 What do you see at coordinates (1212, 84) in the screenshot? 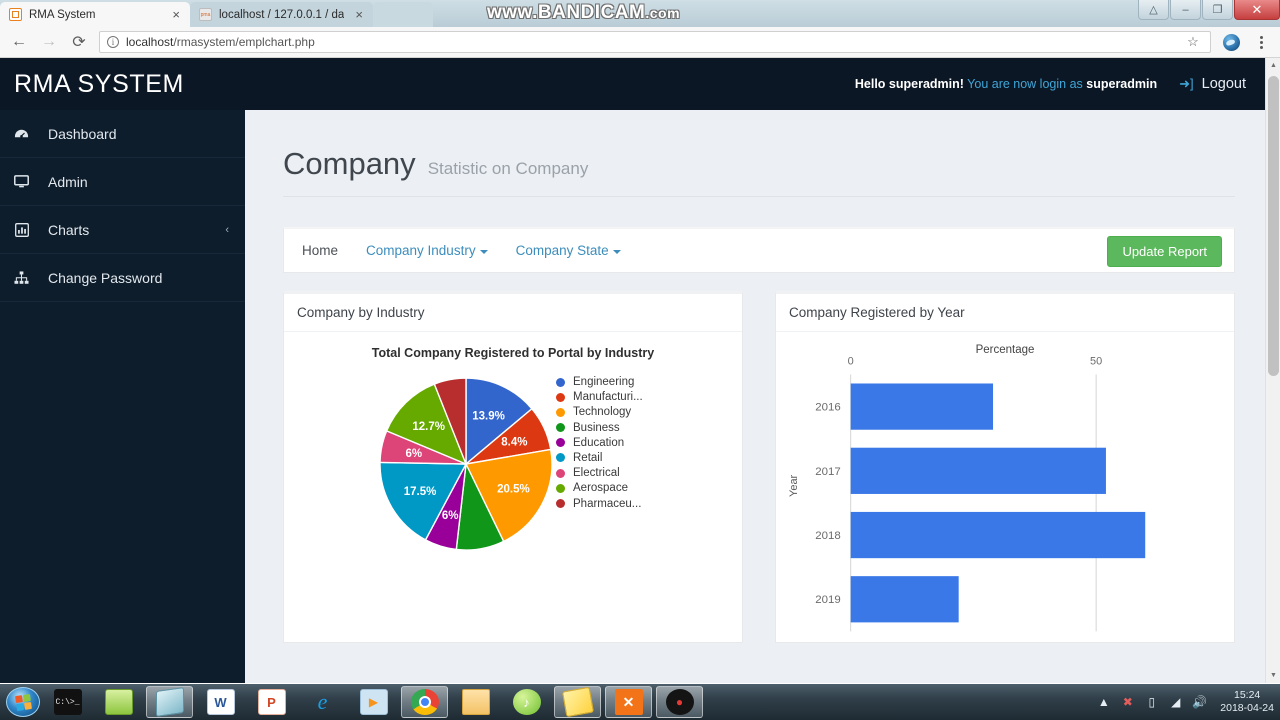
I see `logout-button: ➜] Logout` at bounding box center [1212, 84].